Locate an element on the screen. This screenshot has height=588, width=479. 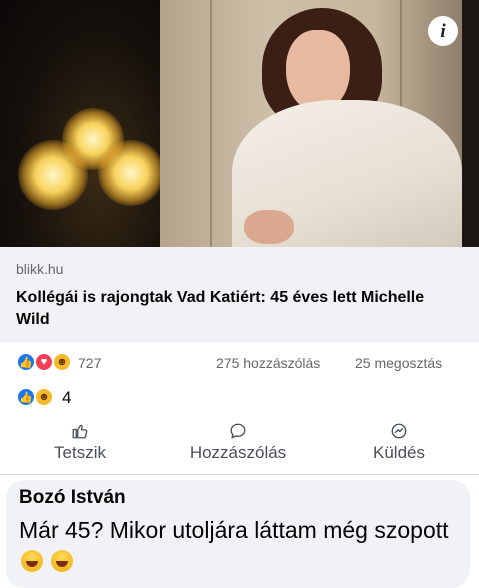
info-icon: i is located at coordinates (443, 31).